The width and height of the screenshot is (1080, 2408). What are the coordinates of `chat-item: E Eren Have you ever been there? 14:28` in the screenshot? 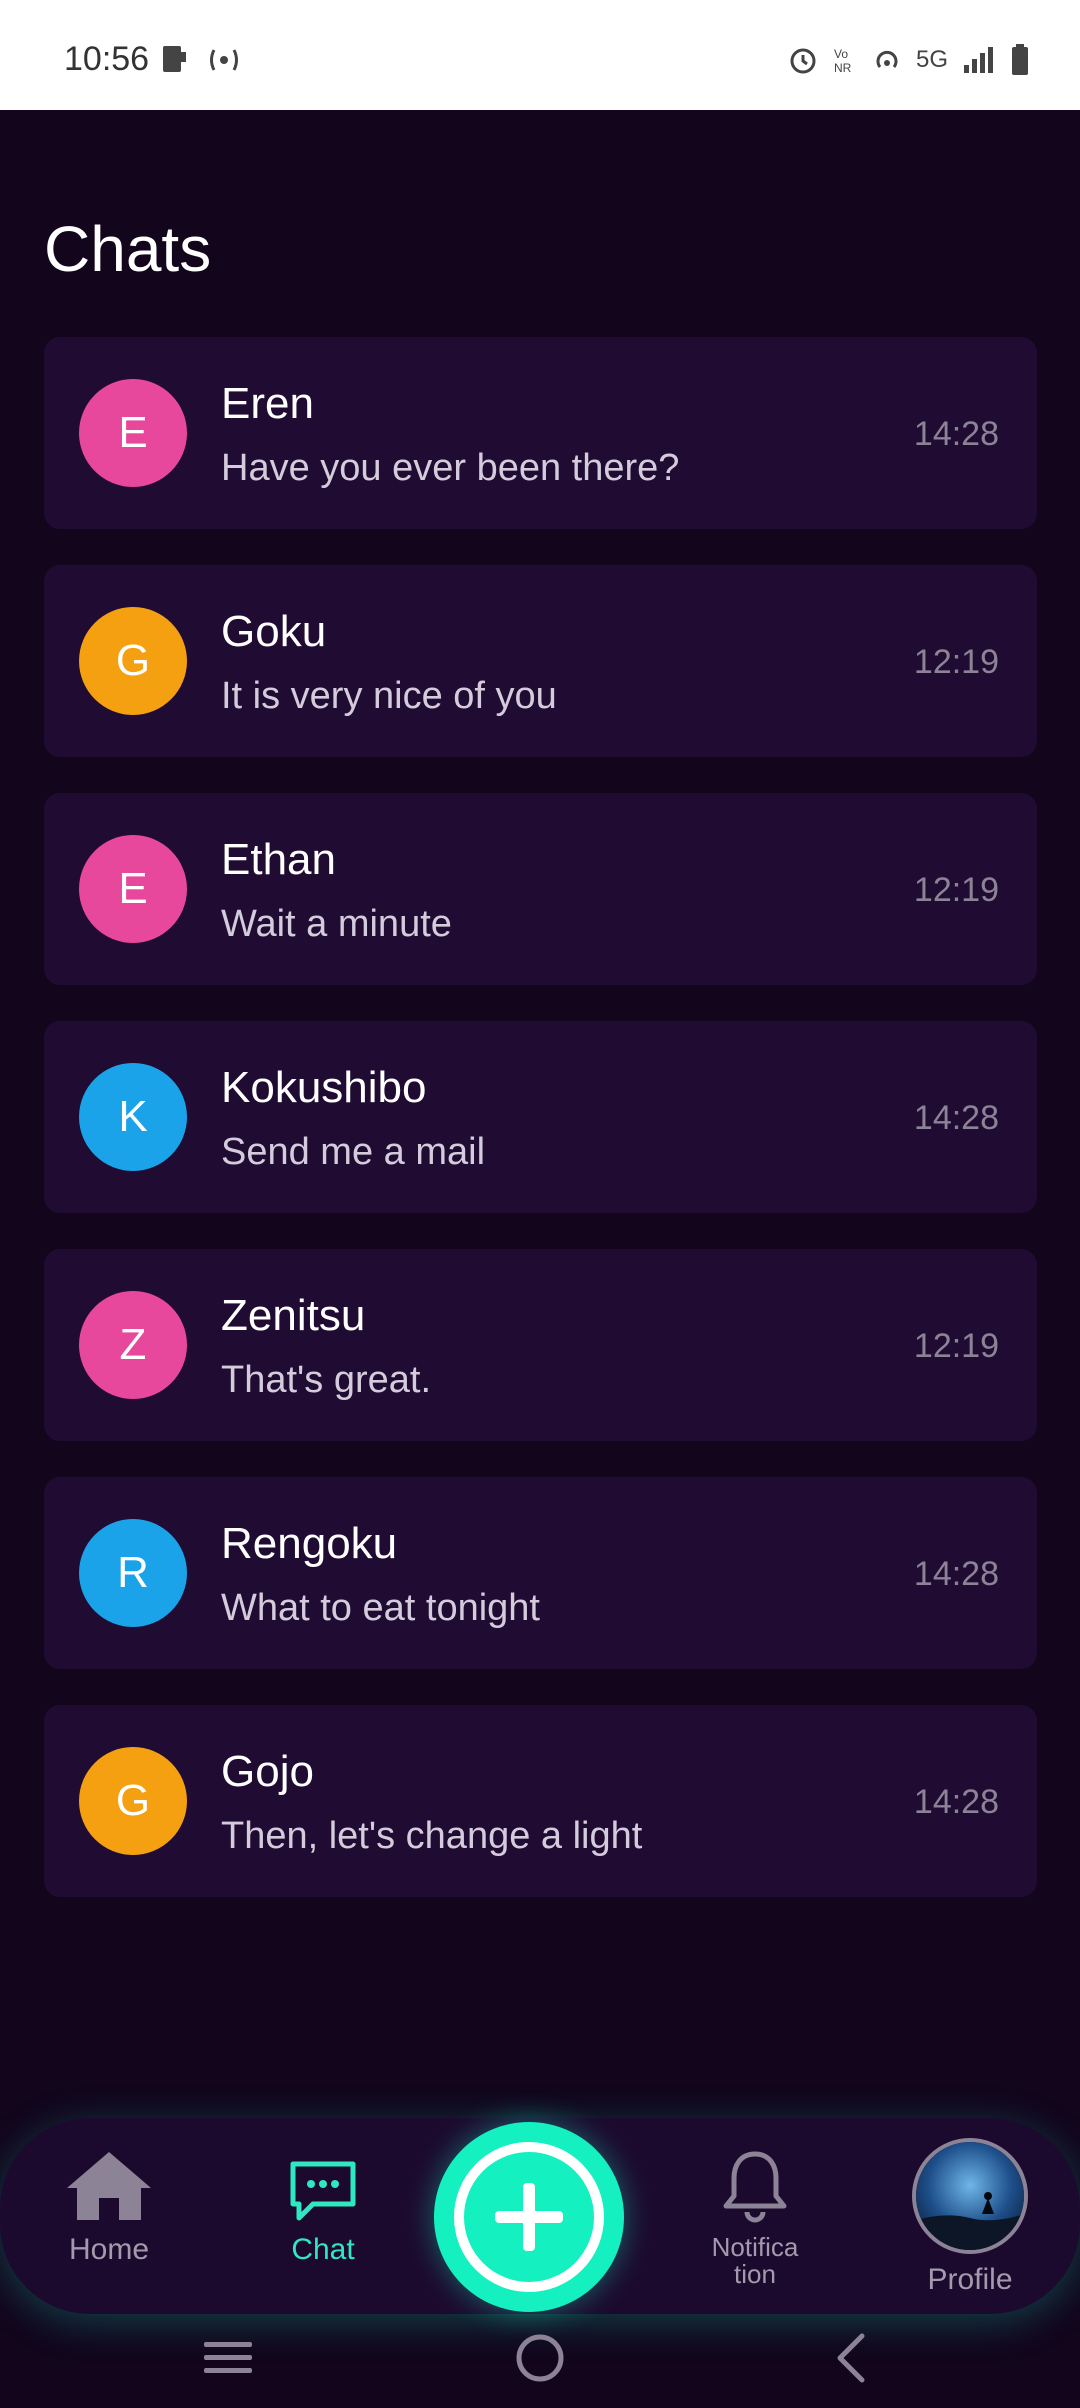 It's located at (540, 433).